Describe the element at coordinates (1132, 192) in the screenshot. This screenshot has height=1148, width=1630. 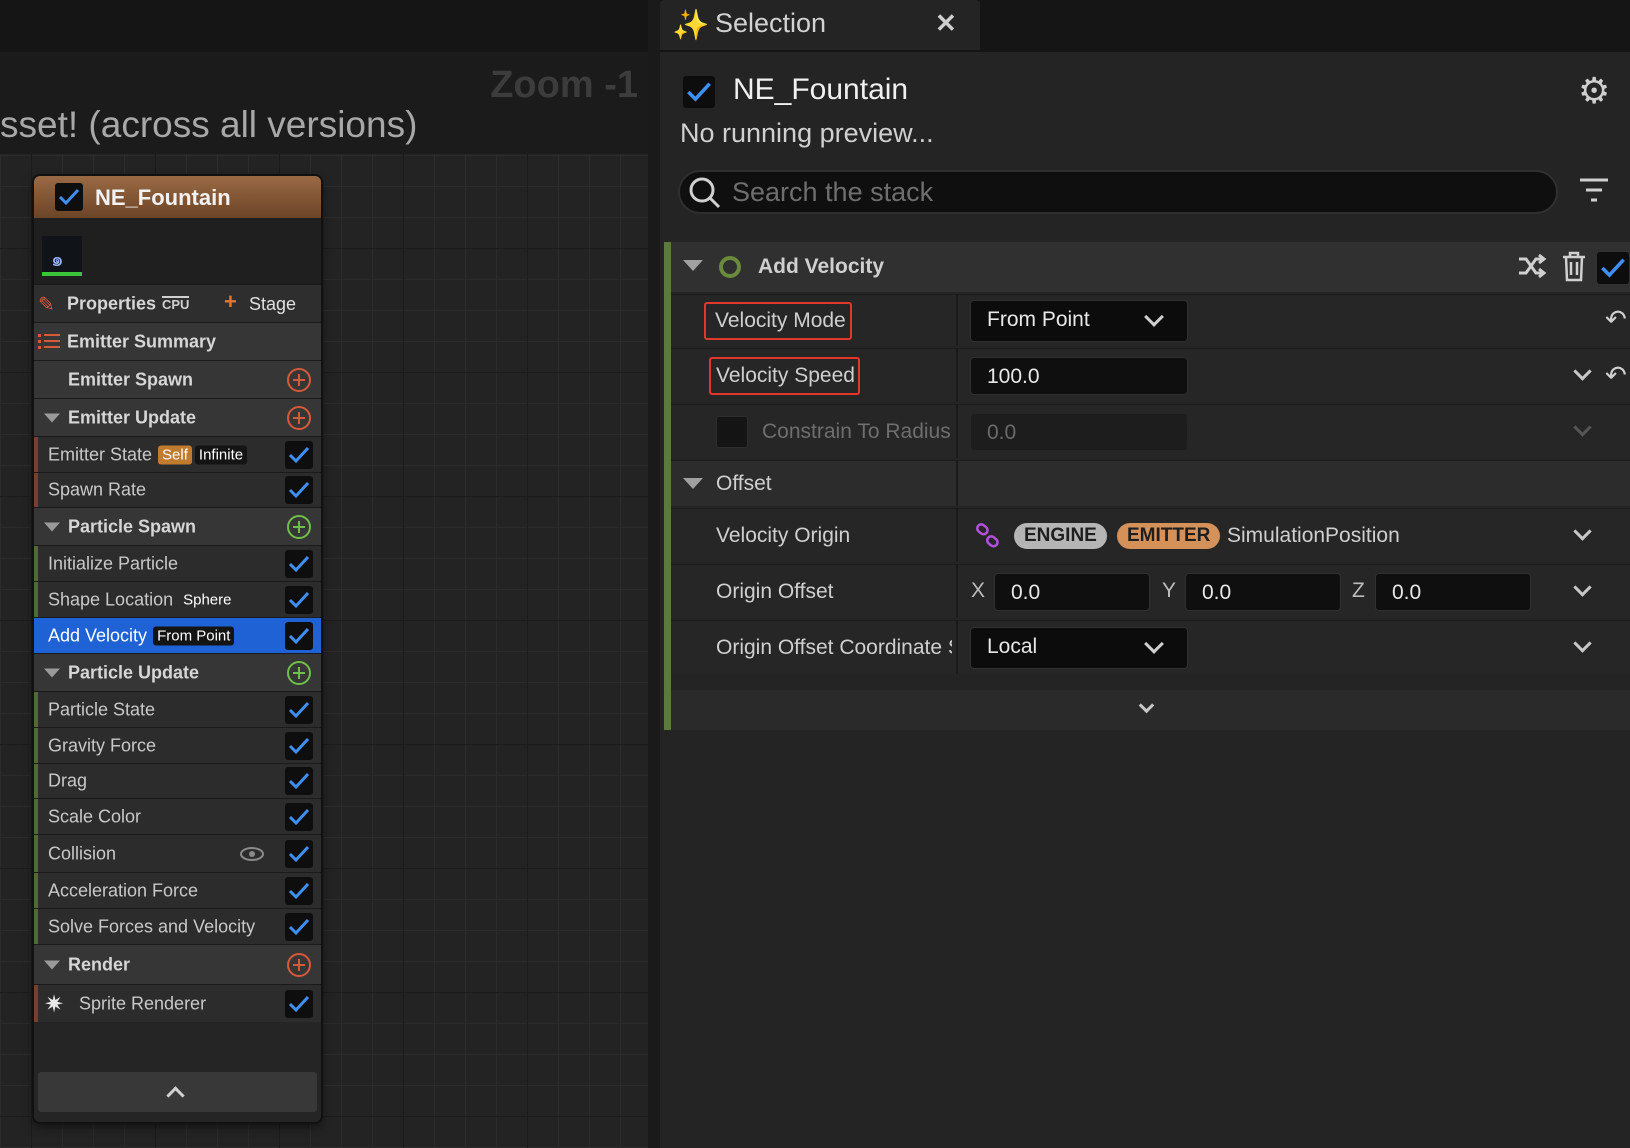
I see `search-input` at that location.